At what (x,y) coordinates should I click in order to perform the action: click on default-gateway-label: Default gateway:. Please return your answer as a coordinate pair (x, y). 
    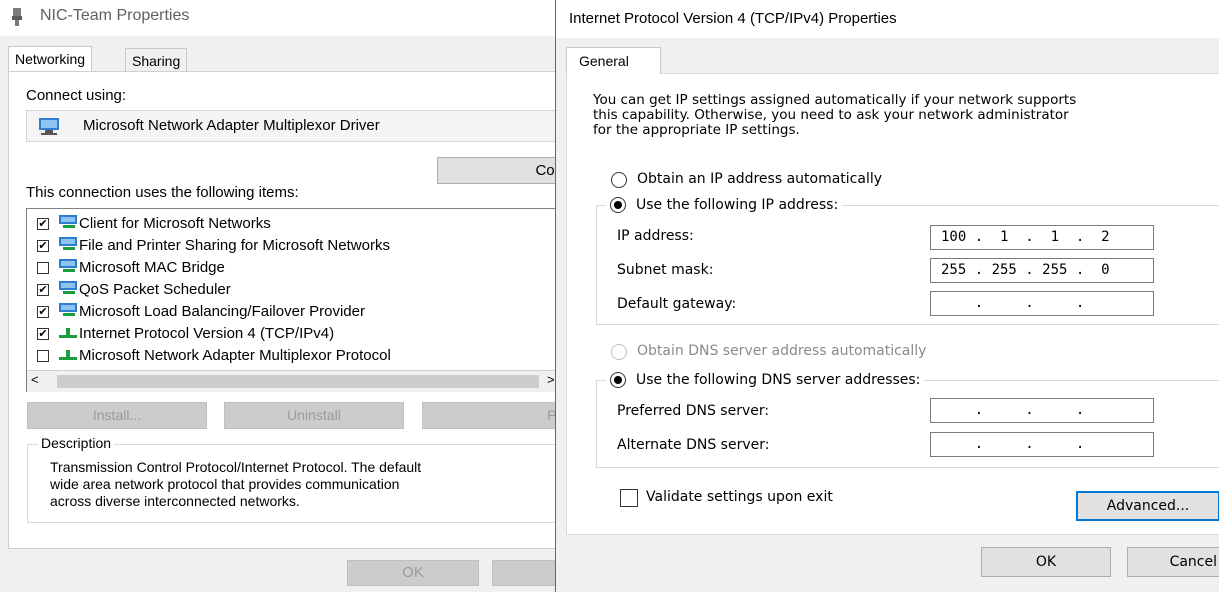
    Looking at the image, I should click on (677, 304).